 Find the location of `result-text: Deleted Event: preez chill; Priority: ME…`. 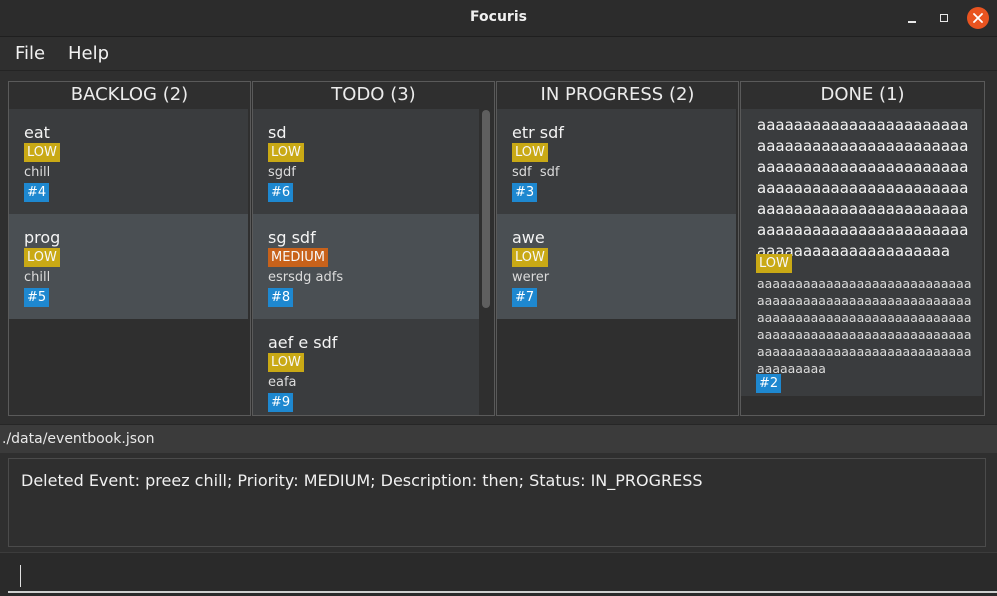

result-text: Deleted Event: preez chill; Priority: ME… is located at coordinates (362, 480).